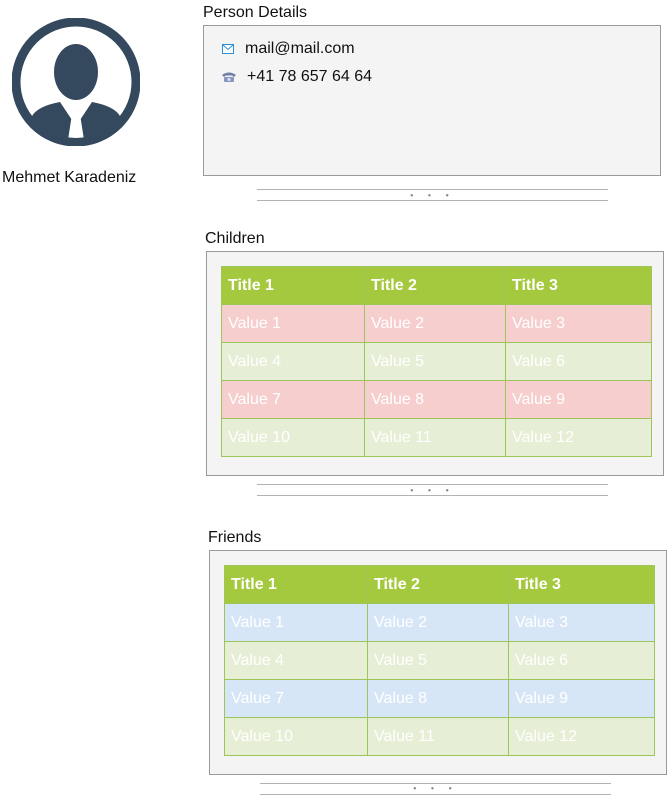 The width and height of the screenshot is (667, 795). What do you see at coordinates (309, 77) in the screenshot?
I see `phone-value: +41 78 657 64 64` at bounding box center [309, 77].